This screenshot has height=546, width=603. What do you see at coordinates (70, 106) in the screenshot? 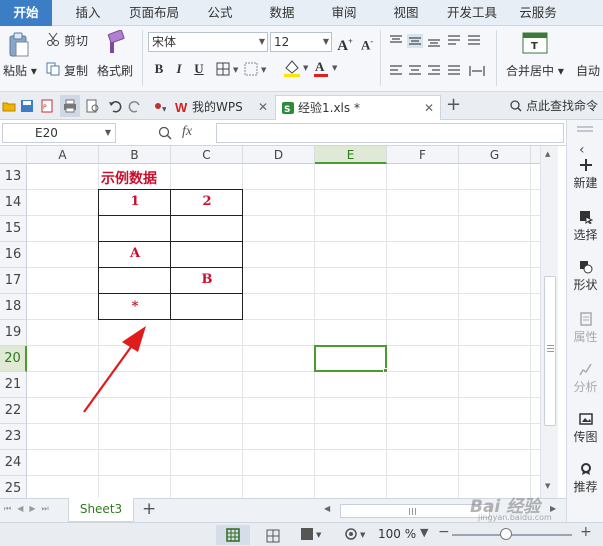
I see `print-button` at bounding box center [70, 106].